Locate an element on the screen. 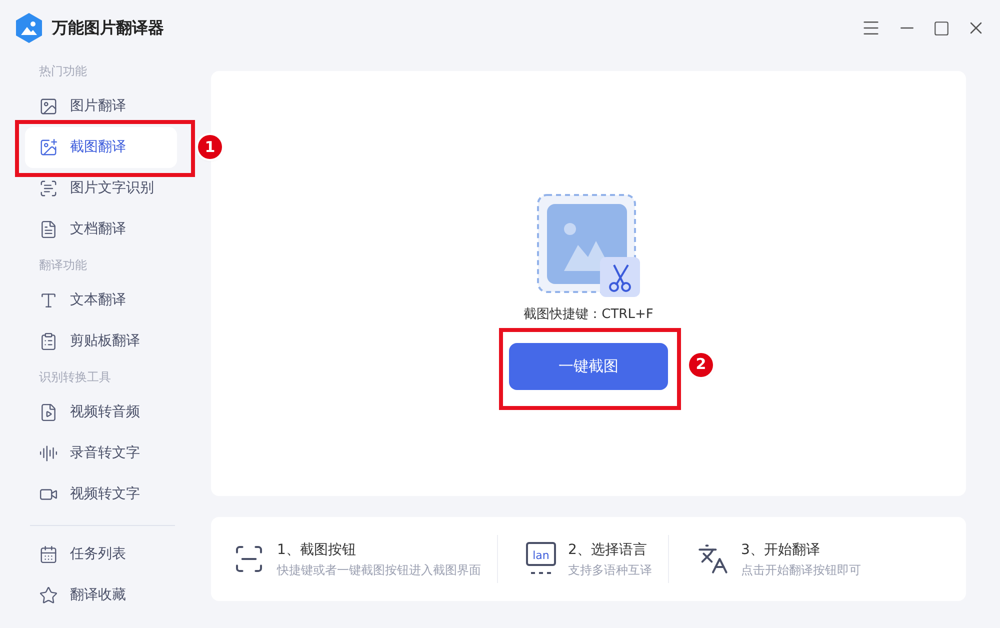 This screenshot has height=628, width=1000. step-description: 支持多语种互译 is located at coordinates (610, 570).